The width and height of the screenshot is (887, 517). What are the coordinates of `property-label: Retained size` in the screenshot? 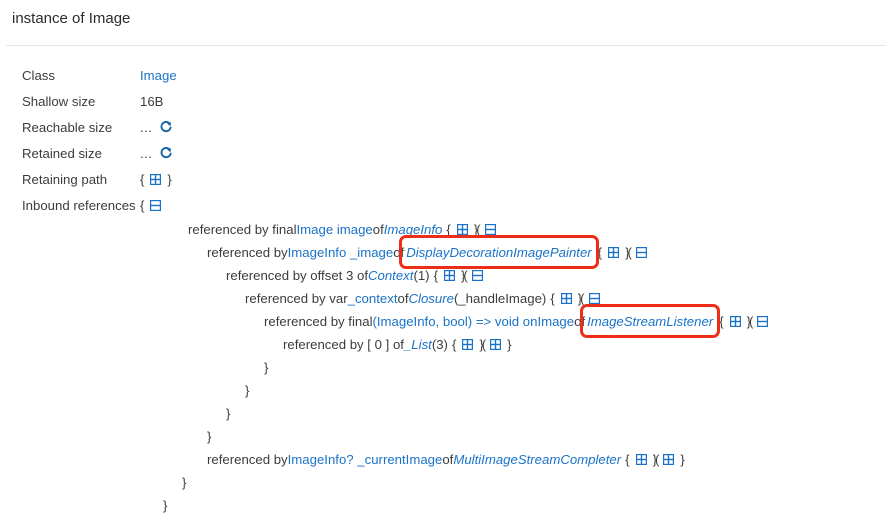 It's located at (62, 153).